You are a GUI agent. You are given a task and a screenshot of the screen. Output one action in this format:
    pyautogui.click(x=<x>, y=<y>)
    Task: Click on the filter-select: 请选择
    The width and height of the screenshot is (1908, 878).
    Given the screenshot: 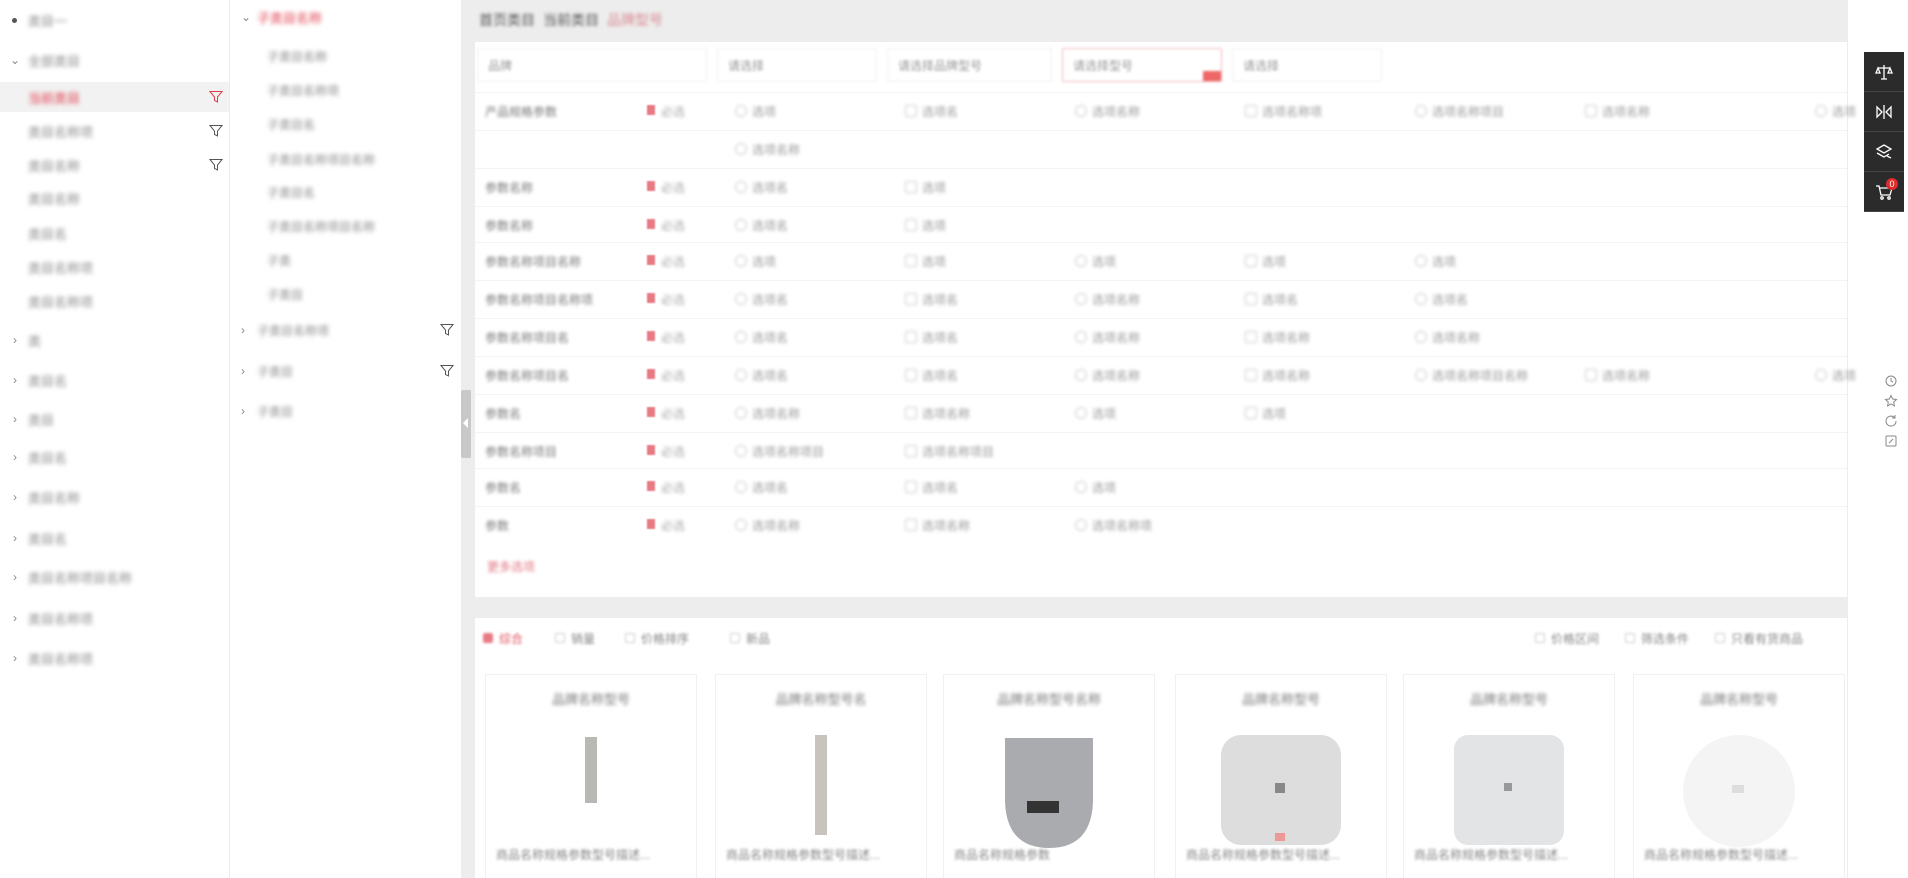 What is the action you would take?
    pyautogui.click(x=1307, y=65)
    